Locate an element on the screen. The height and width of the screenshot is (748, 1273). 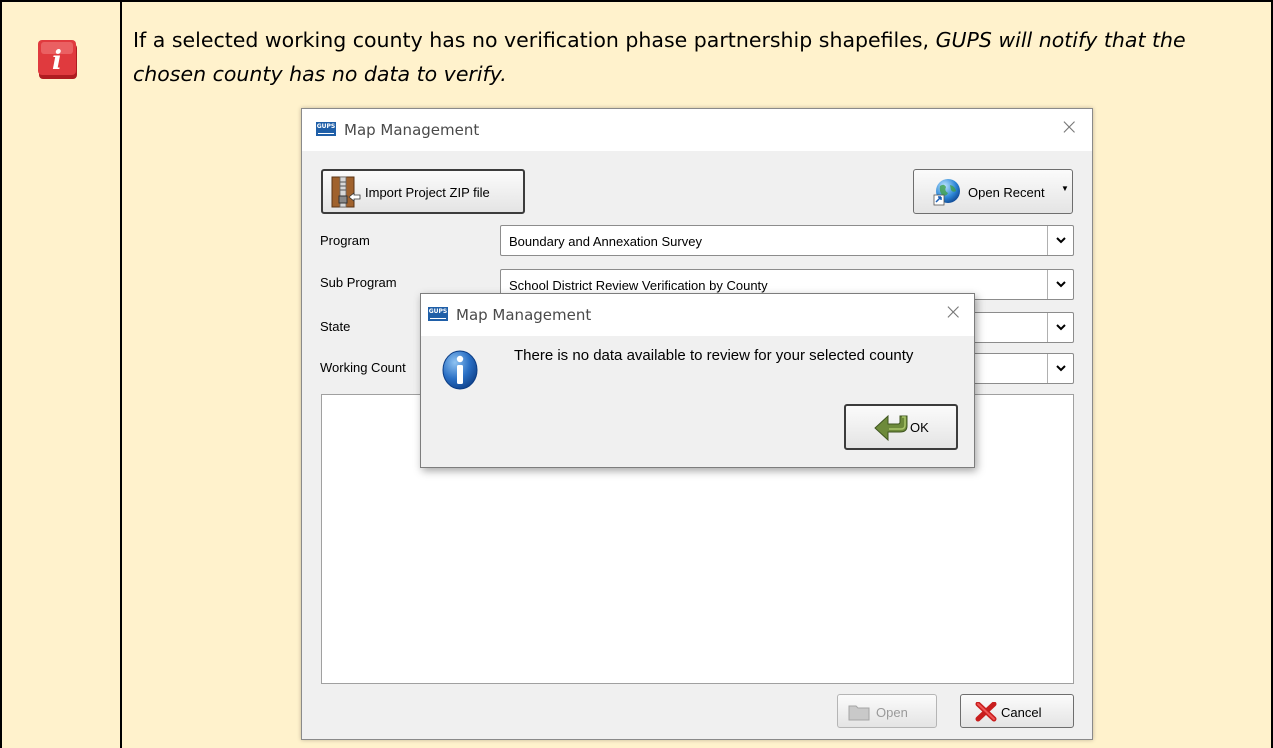
globe-icon is located at coordinates (947, 193).